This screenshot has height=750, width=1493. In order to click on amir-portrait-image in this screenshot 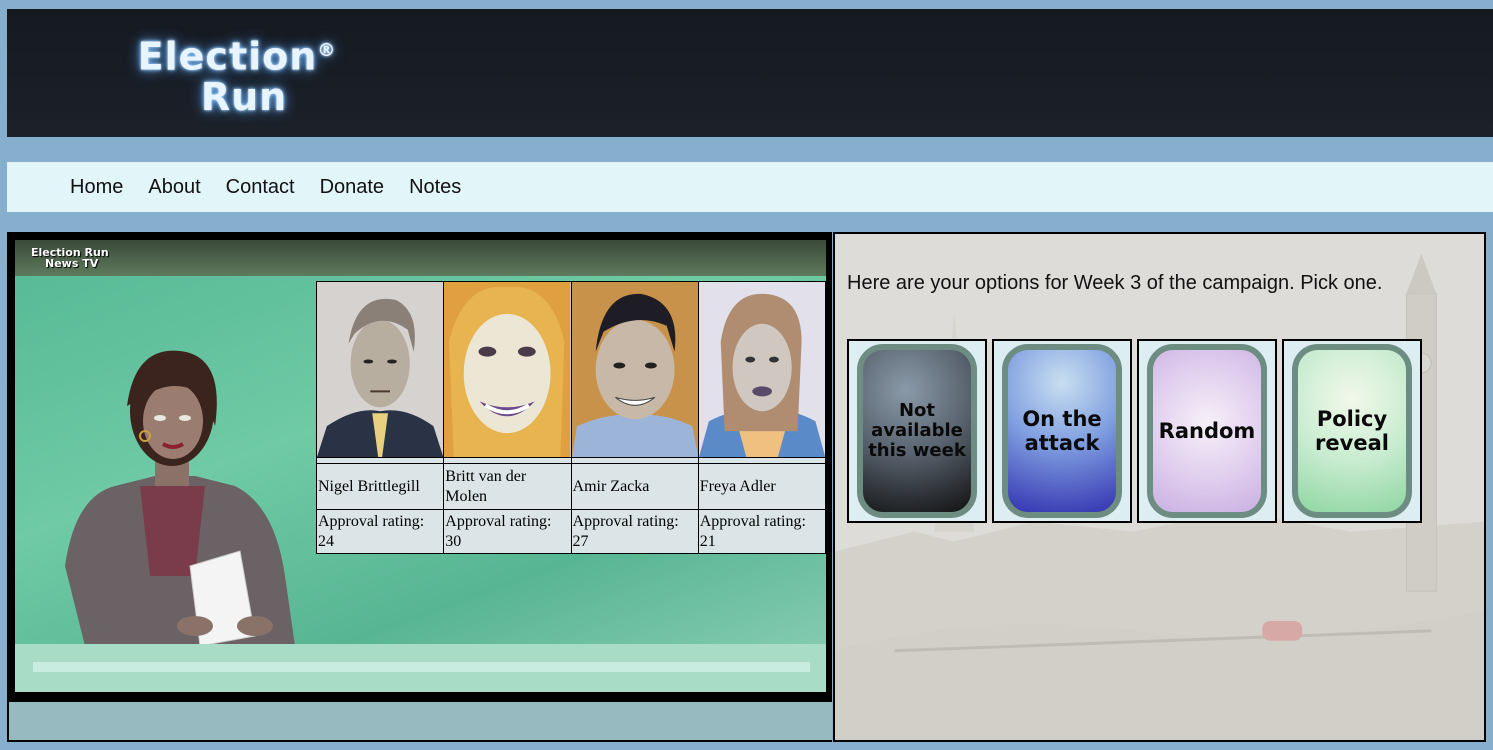, I will do `click(634, 369)`.